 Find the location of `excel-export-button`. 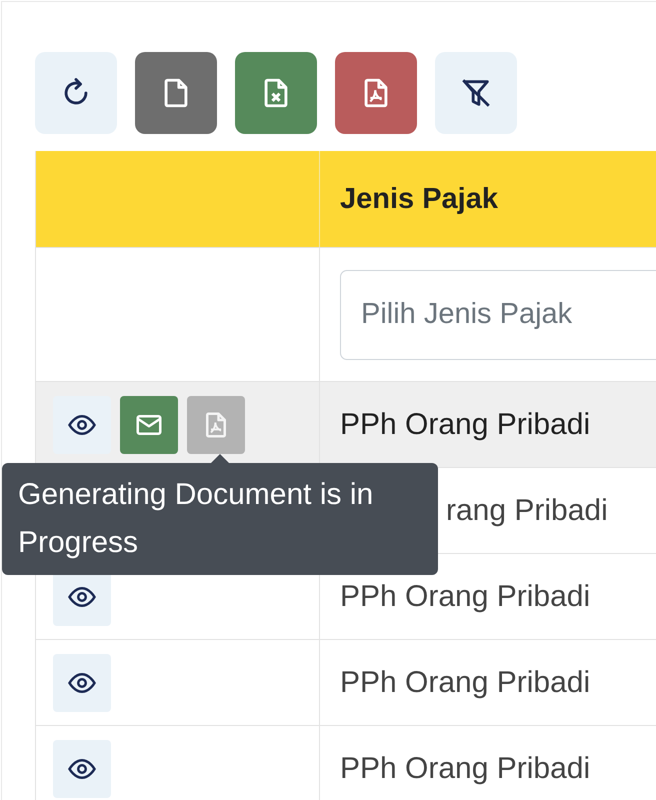

excel-export-button is located at coordinates (276, 93).